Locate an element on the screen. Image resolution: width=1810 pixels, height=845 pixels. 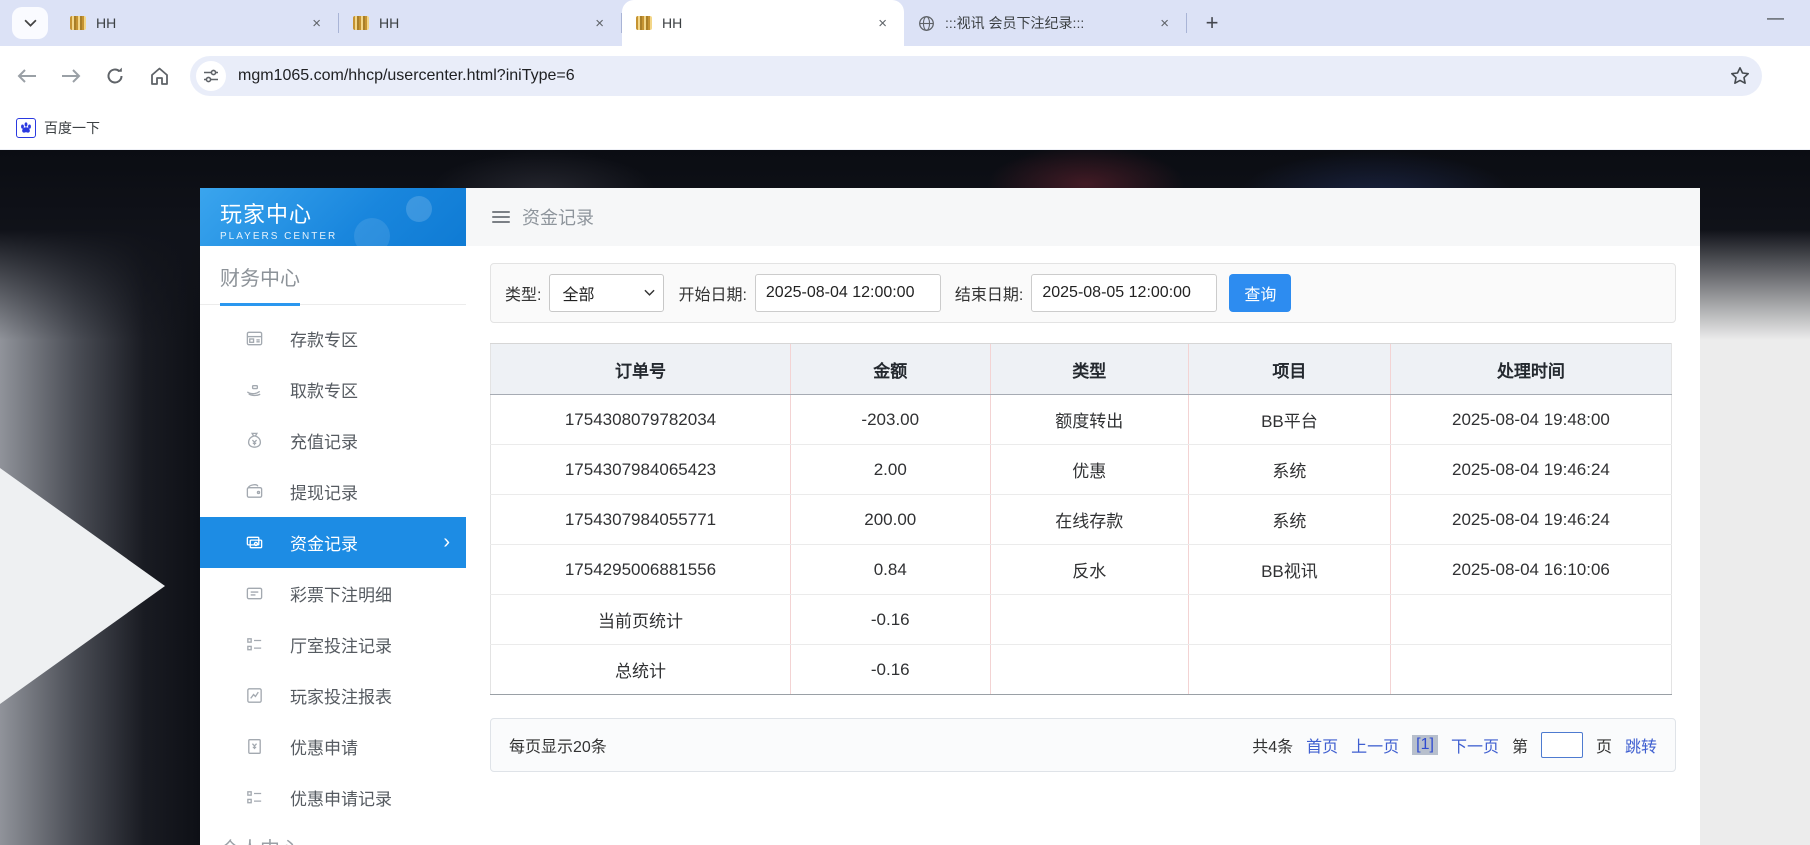
type-select: 全部 is located at coordinates (607, 293).